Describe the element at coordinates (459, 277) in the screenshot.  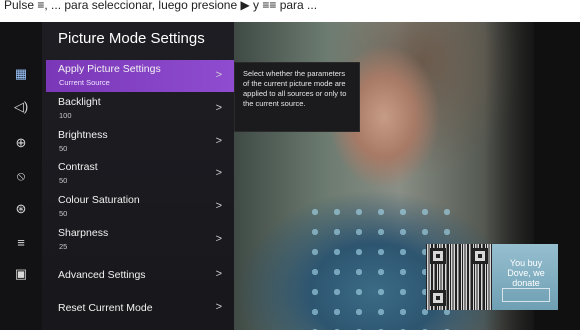
I see `qr-code` at that location.